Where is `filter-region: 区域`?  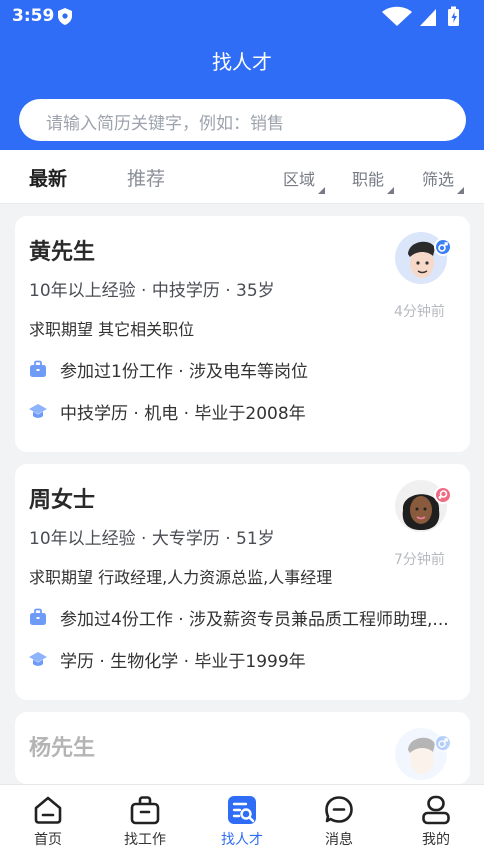 filter-region: 区域 is located at coordinates (304, 180).